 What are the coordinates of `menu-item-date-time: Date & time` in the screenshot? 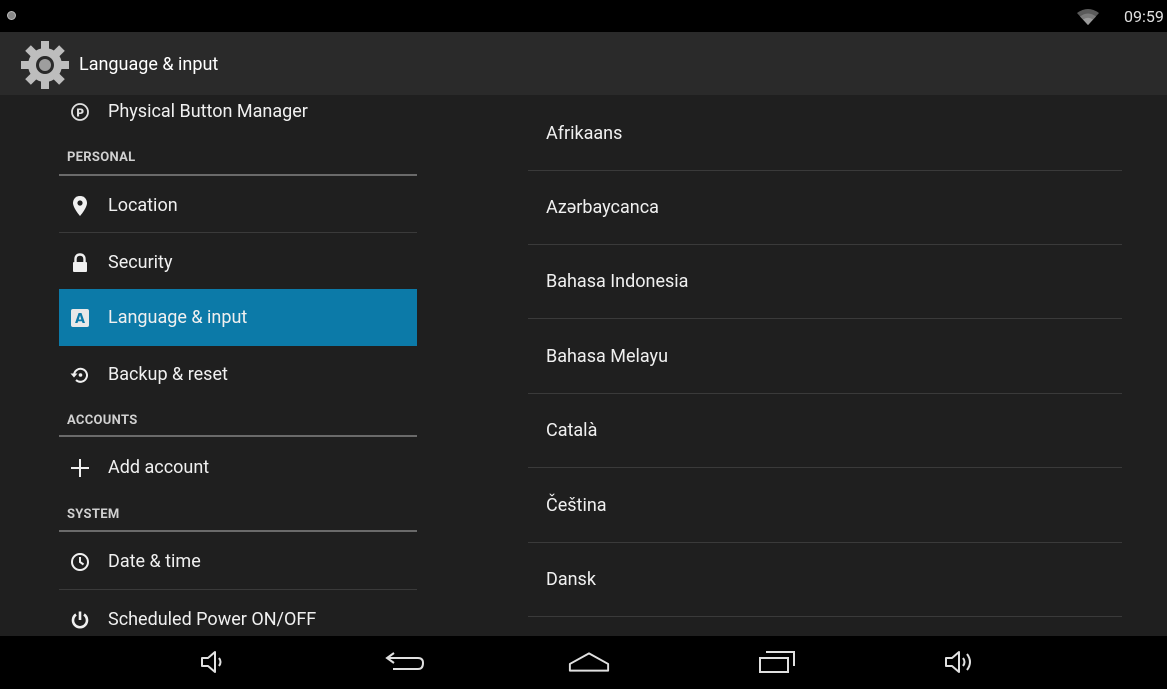 It's located at (238, 561).